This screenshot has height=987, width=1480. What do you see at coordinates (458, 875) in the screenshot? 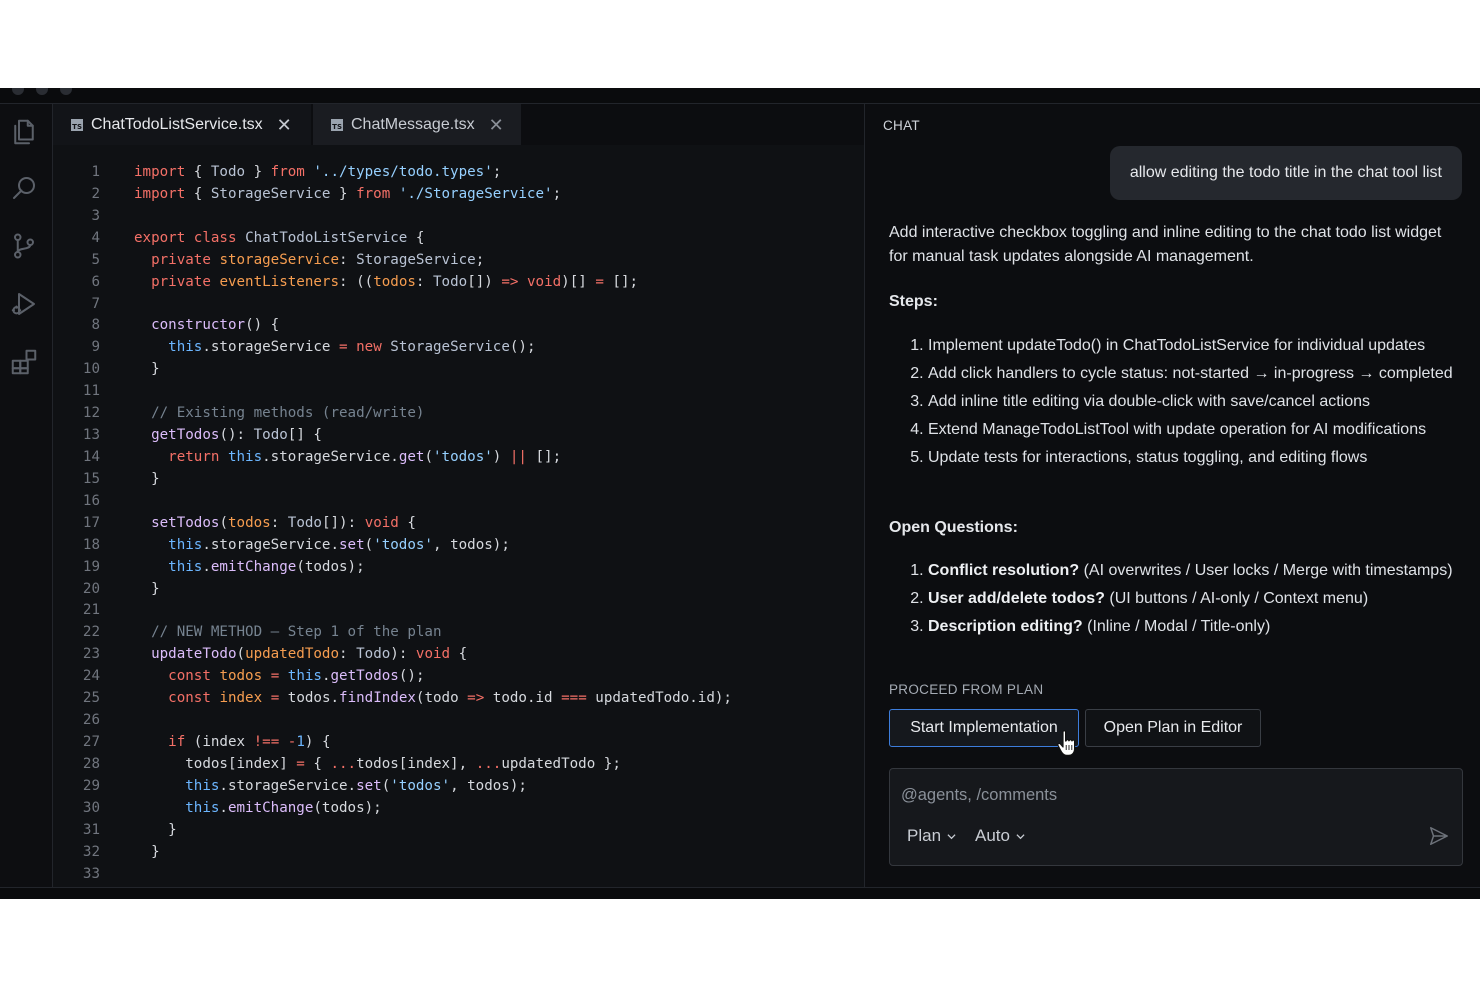
I see `code-line: 33` at bounding box center [458, 875].